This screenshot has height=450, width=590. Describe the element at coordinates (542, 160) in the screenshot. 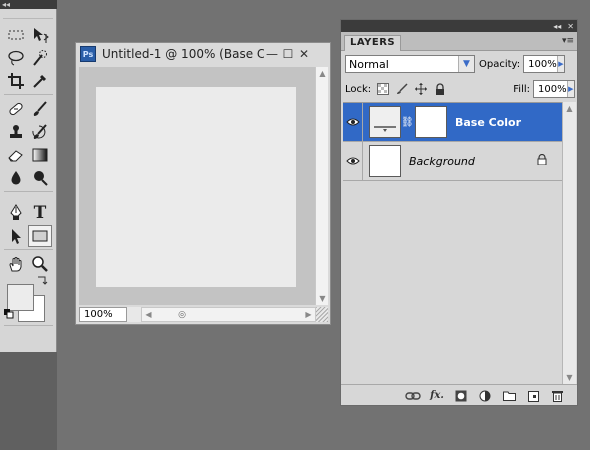

I see `layer-locked-icon` at that location.